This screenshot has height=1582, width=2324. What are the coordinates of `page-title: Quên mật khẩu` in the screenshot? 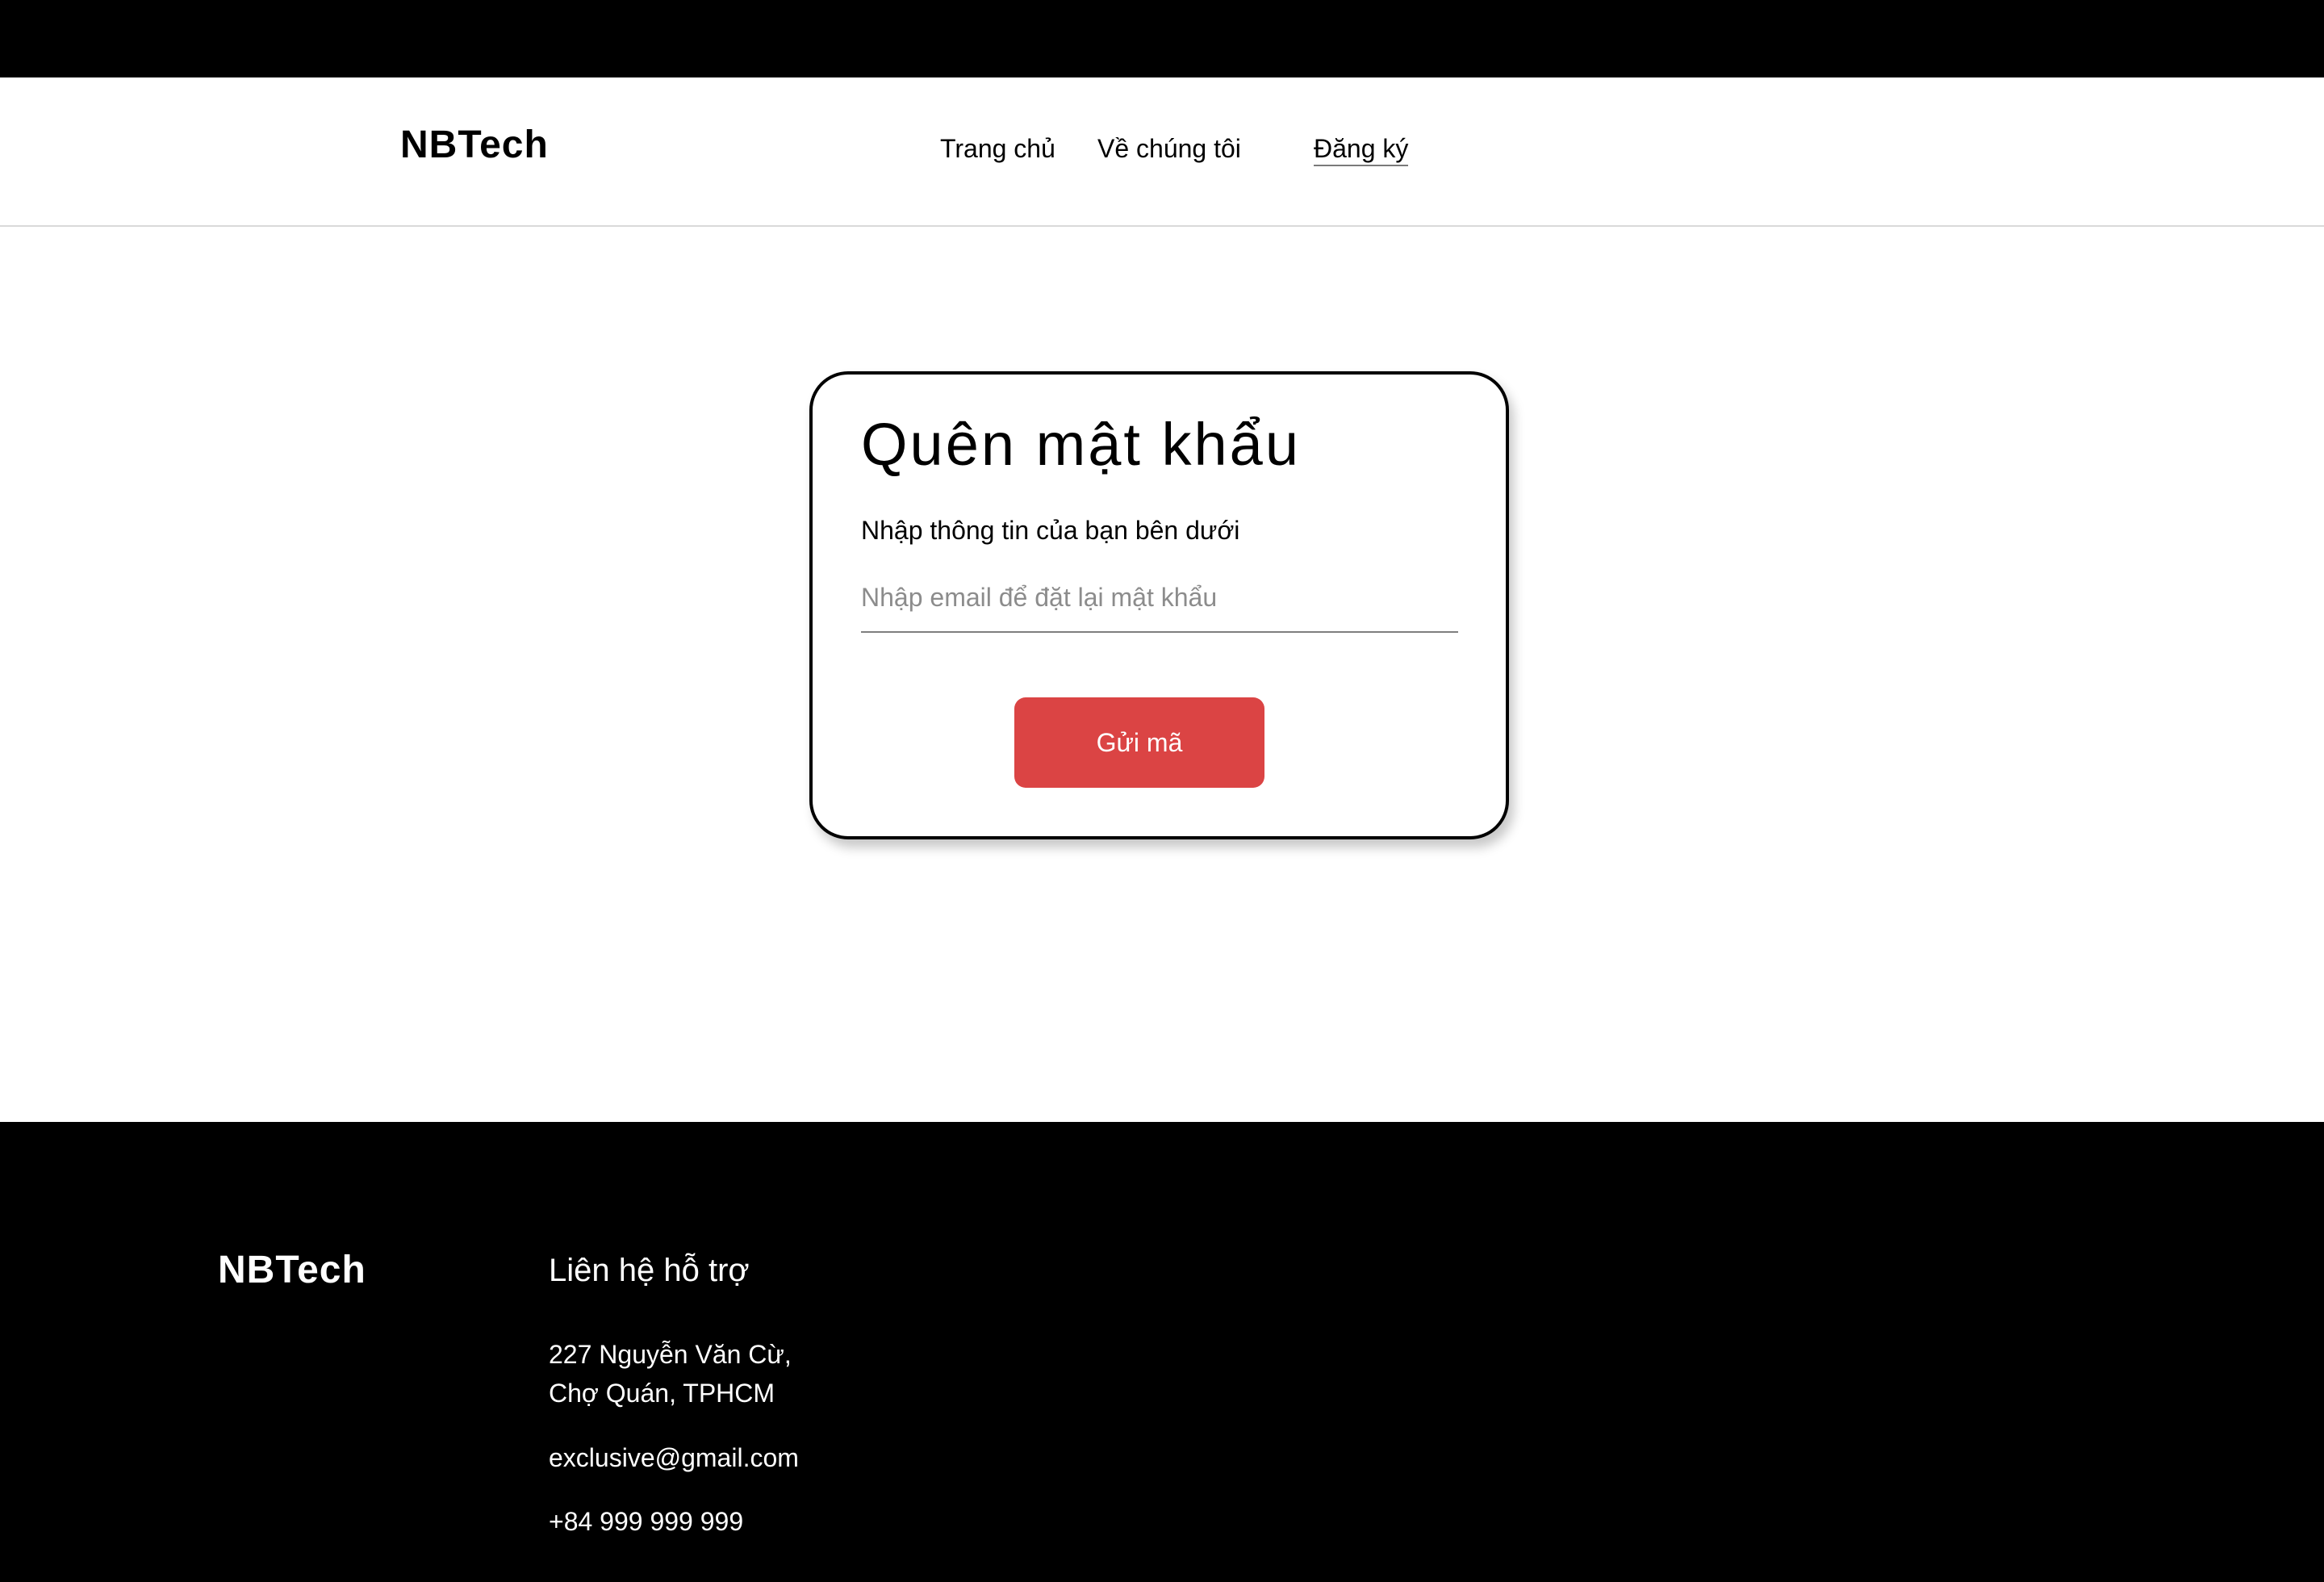 It's located at (1081, 444).